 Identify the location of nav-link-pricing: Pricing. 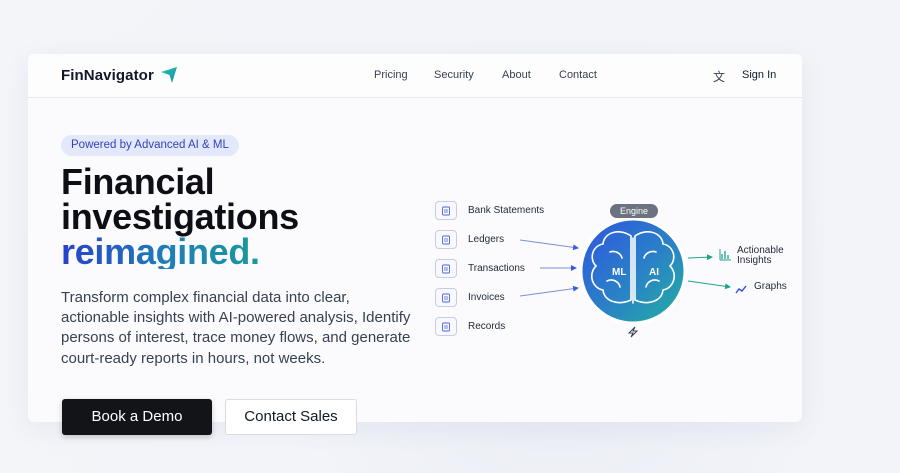
(404, 75).